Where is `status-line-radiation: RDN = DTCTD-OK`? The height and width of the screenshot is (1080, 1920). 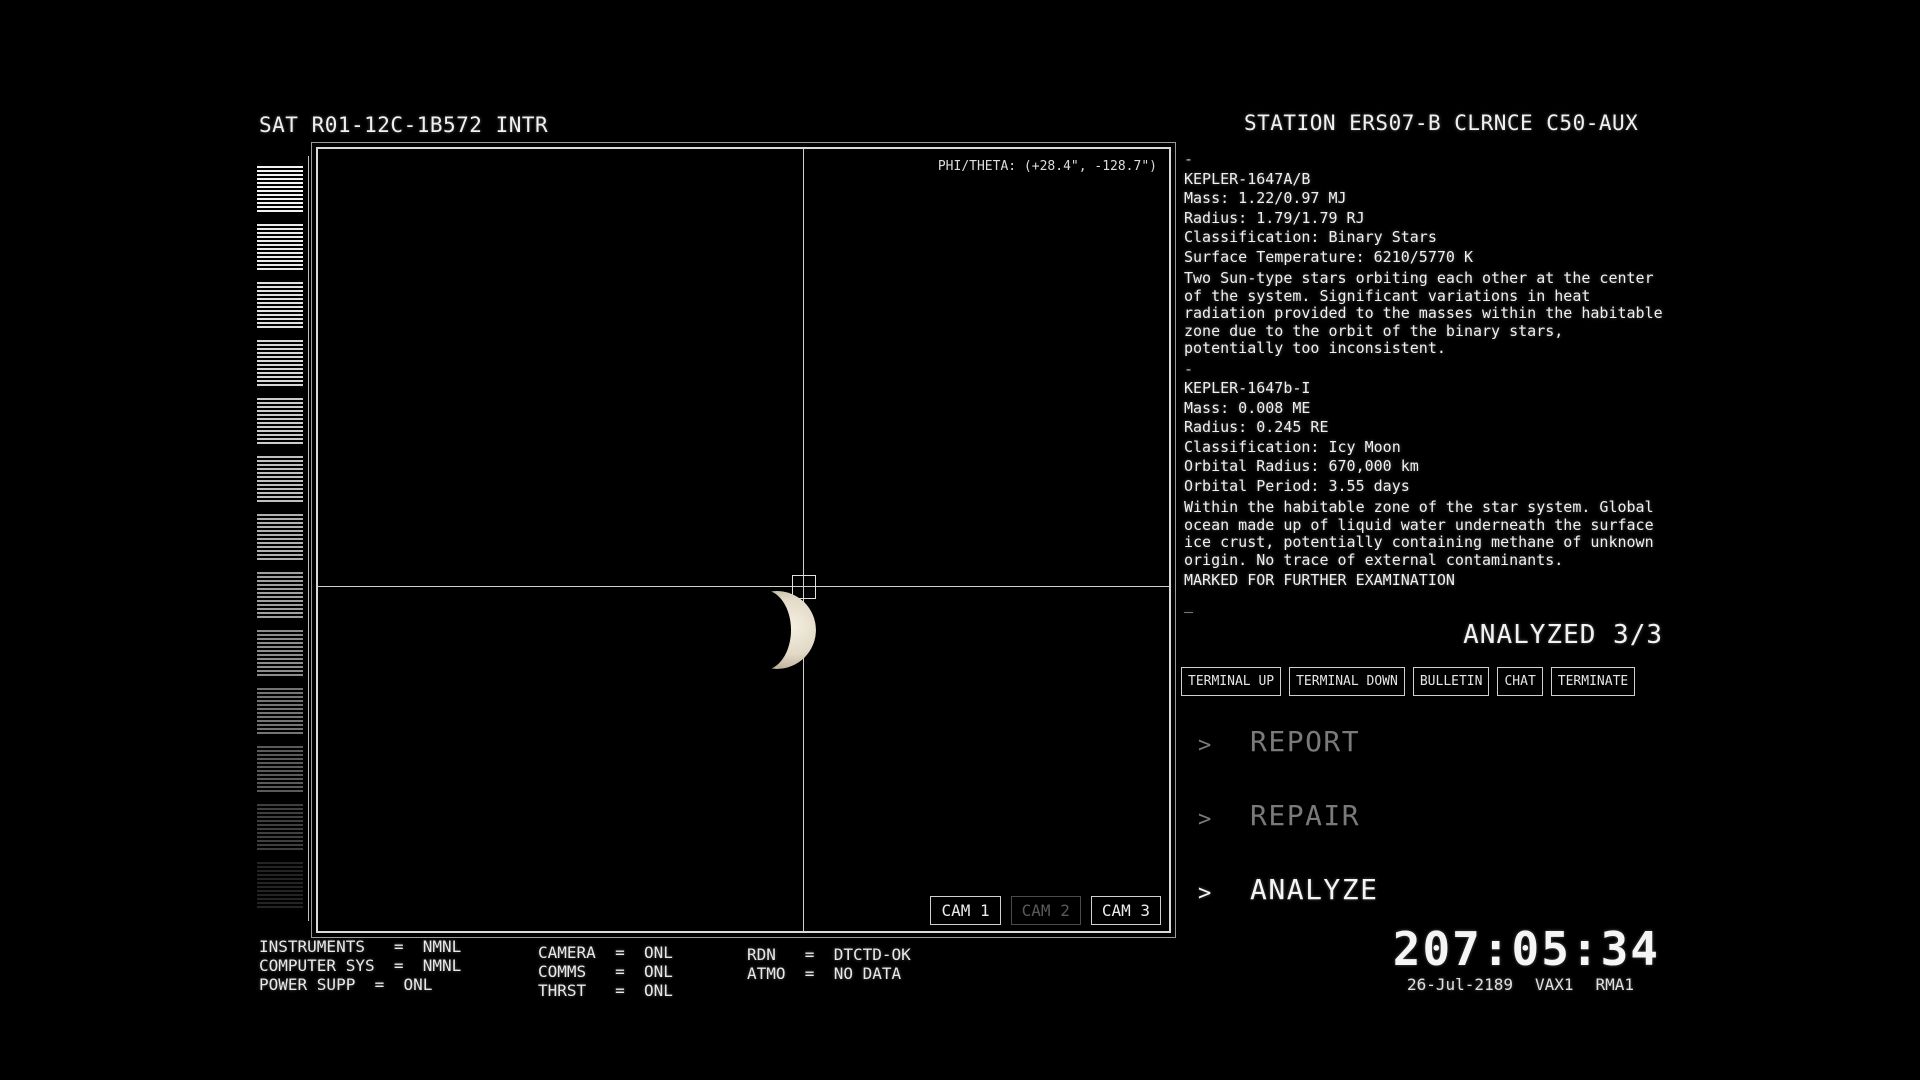 status-line-radiation: RDN = DTCTD-OK is located at coordinates (829, 954).